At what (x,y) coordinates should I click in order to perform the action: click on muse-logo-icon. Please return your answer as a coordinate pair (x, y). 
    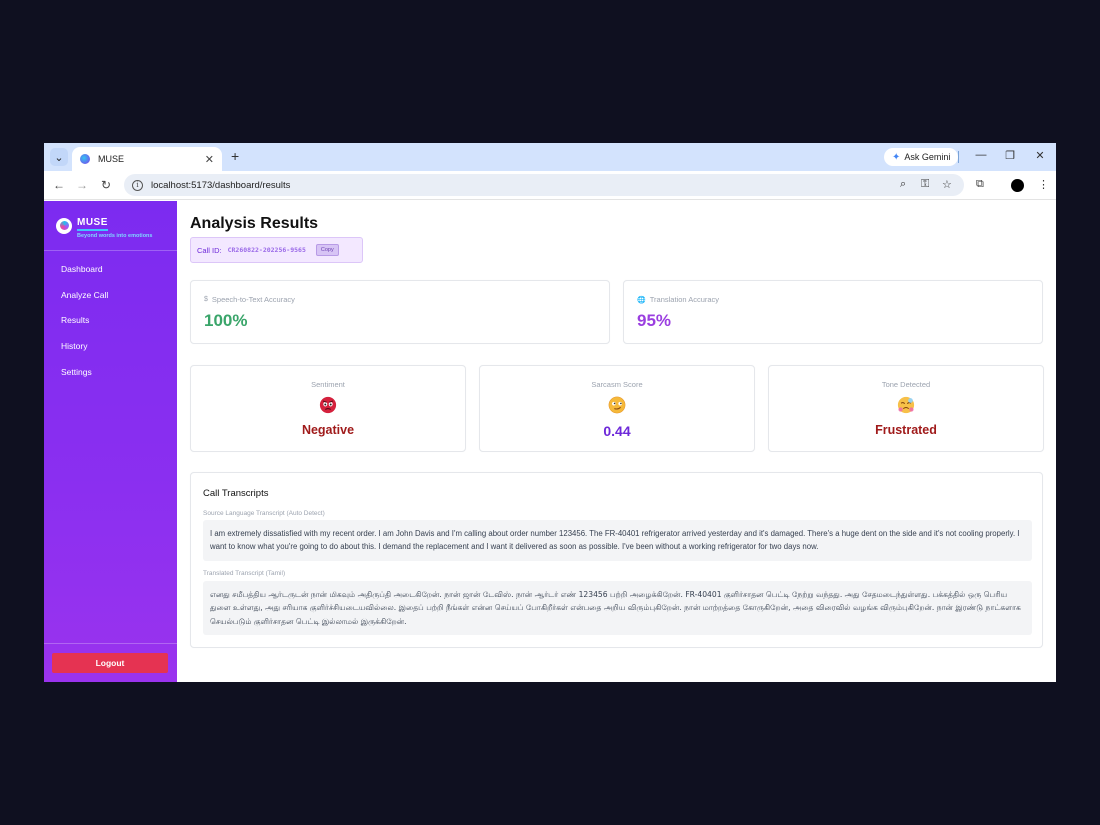
    Looking at the image, I should click on (64, 225).